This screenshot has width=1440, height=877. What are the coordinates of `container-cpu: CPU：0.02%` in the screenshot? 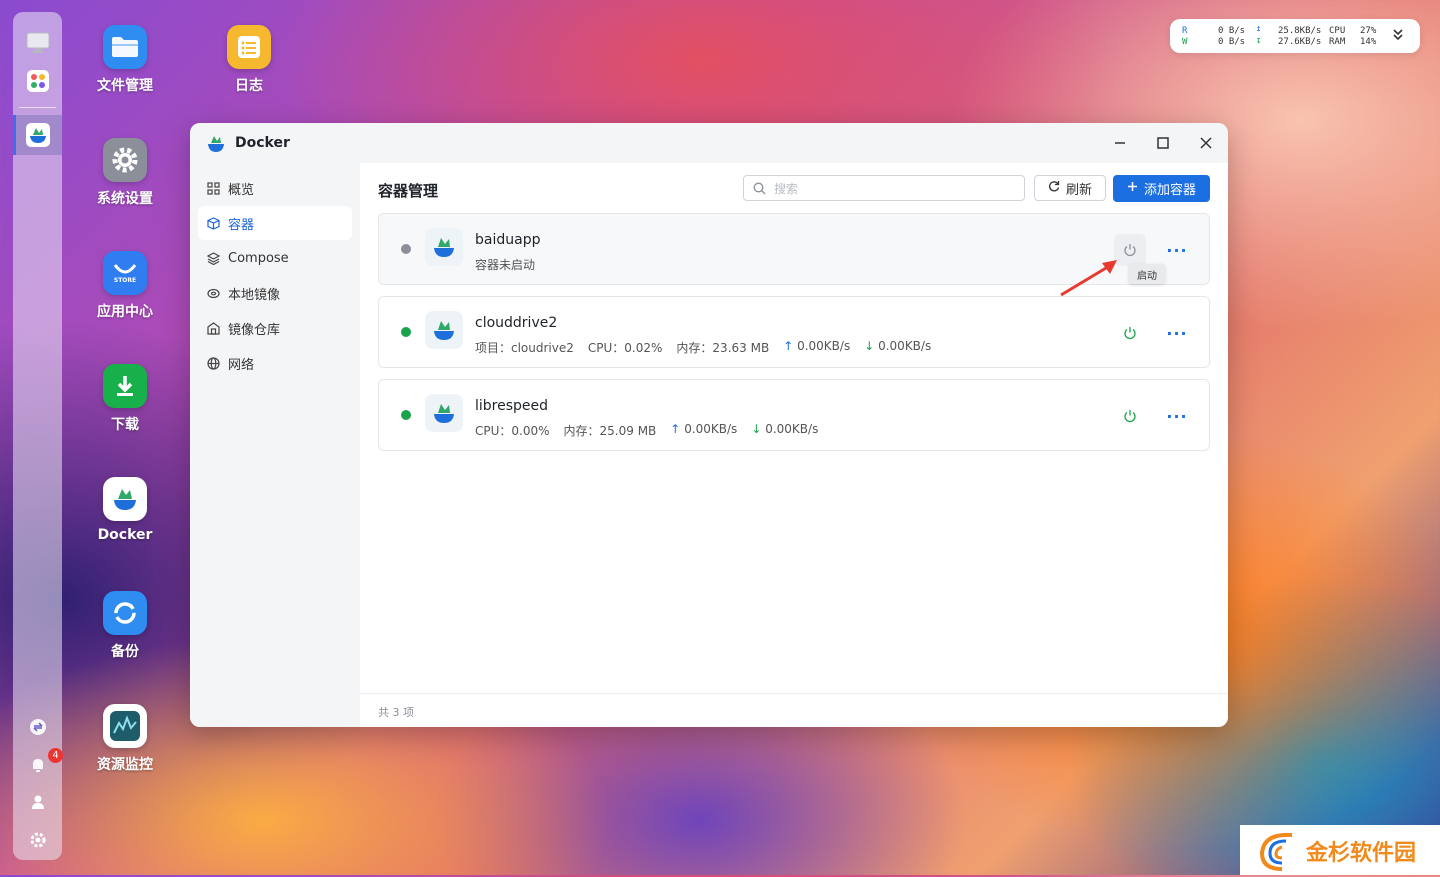 It's located at (625, 348).